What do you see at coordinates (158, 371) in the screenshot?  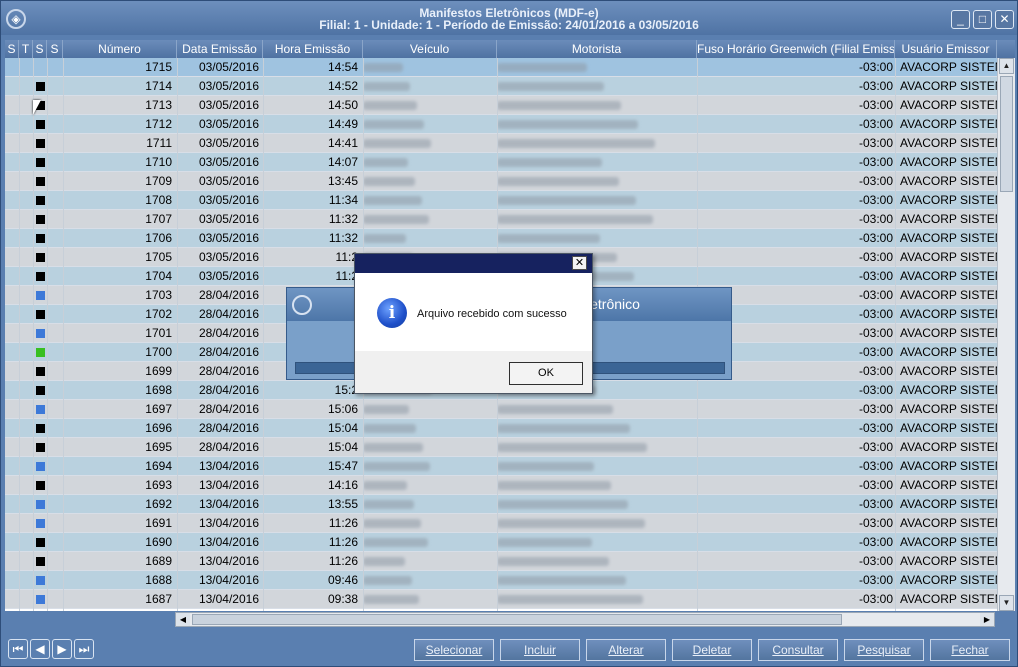 I see `numero-cell: 1699` at bounding box center [158, 371].